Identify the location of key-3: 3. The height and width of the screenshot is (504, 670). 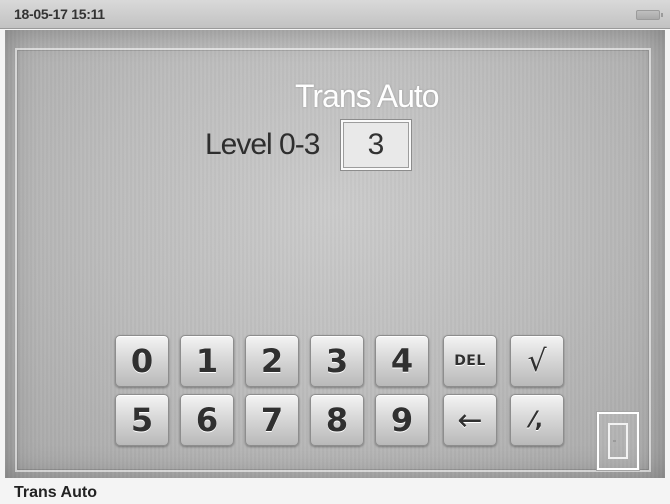
(337, 361).